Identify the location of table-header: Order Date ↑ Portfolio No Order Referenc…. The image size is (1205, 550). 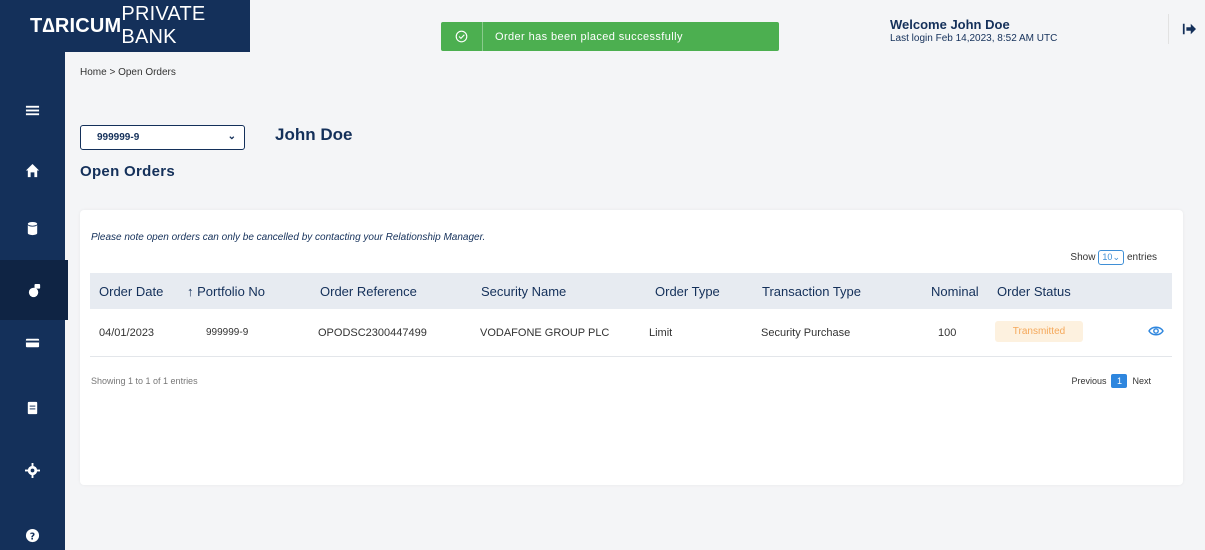
(631, 291).